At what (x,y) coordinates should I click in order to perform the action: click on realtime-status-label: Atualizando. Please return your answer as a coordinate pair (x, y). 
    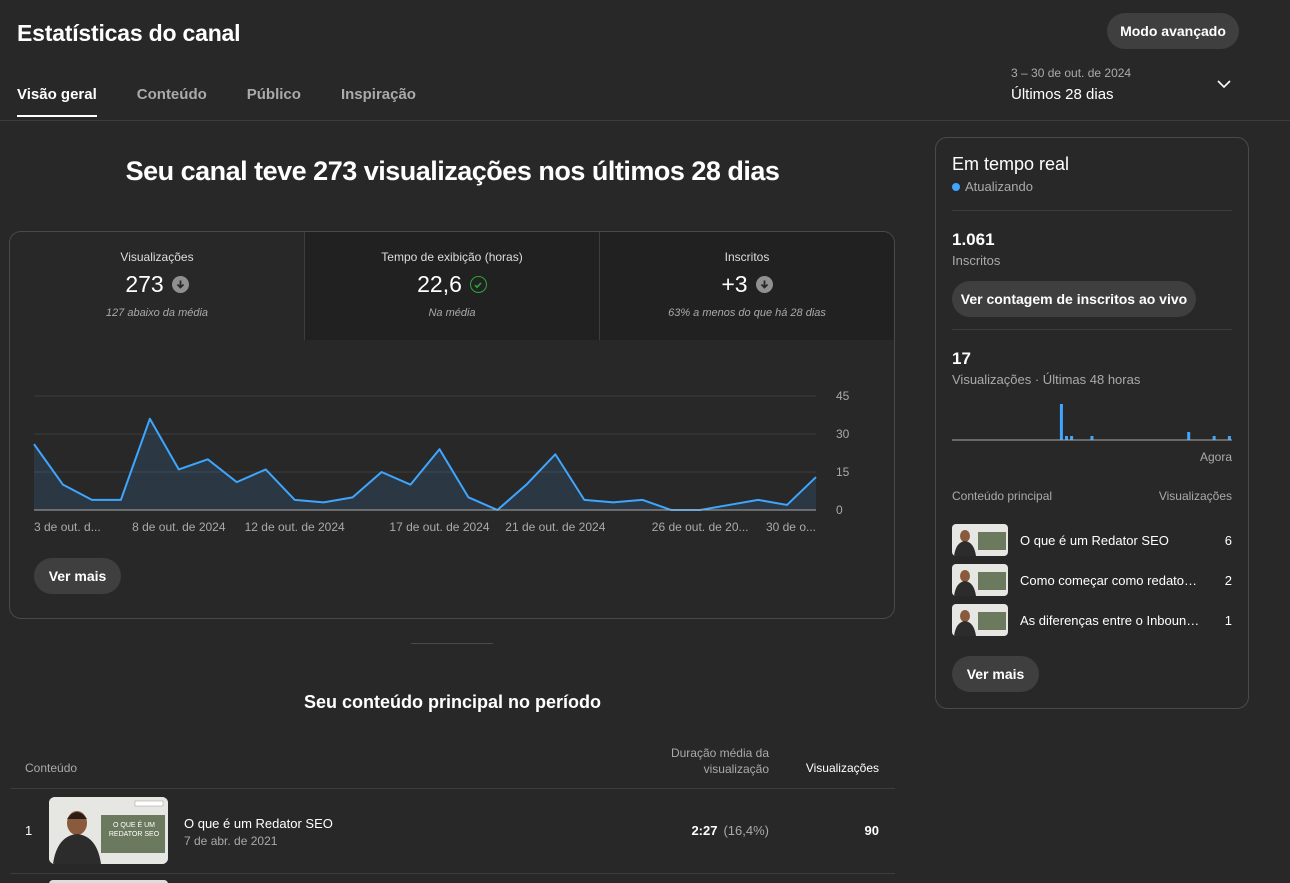
    Looking at the image, I should click on (999, 186).